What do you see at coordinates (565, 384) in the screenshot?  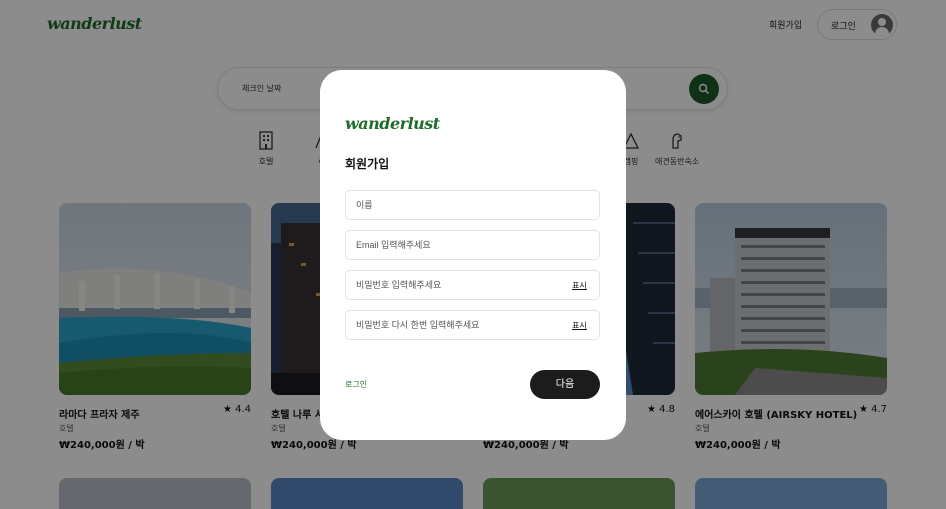 I see `next-button: 다음` at bounding box center [565, 384].